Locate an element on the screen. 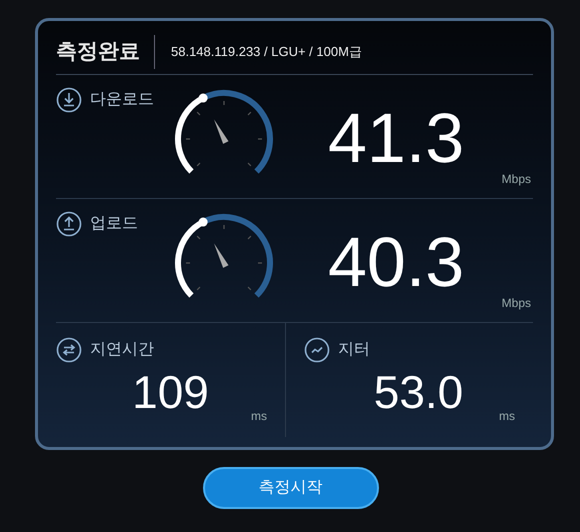 The height and width of the screenshot is (532, 580). metric-value: 109 is located at coordinates (170, 390).